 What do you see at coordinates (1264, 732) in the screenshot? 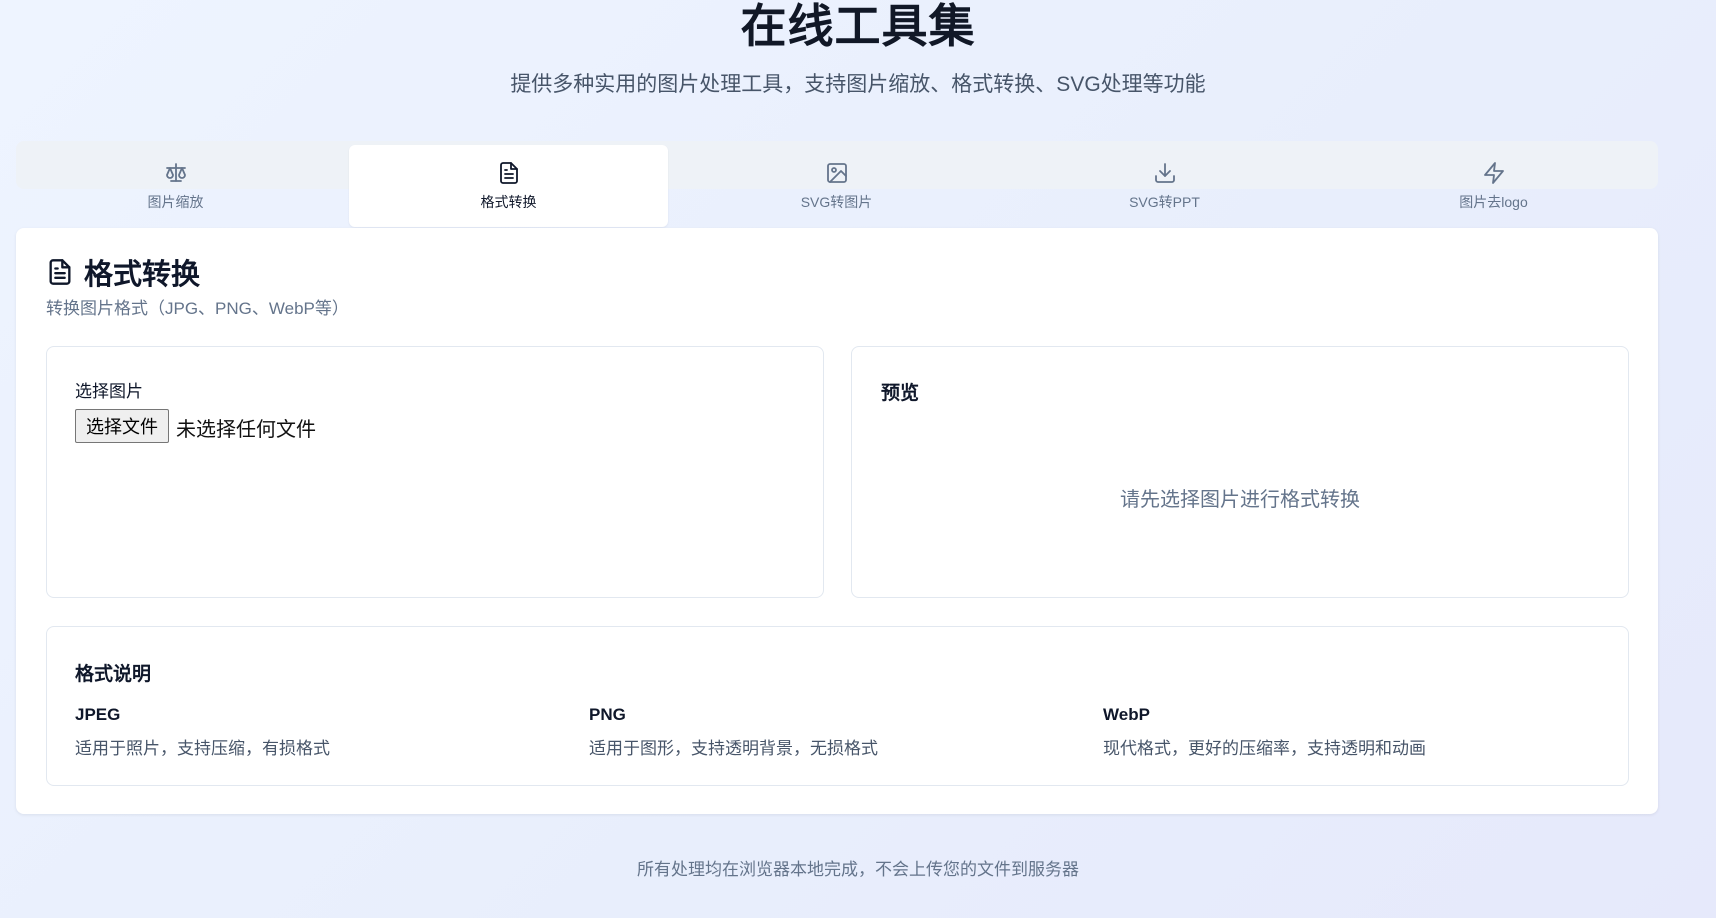
I see `format-item-webp: WebP 现代格式，更好的压缩率，支持透明和动画` at bounding box center [1264, 732].